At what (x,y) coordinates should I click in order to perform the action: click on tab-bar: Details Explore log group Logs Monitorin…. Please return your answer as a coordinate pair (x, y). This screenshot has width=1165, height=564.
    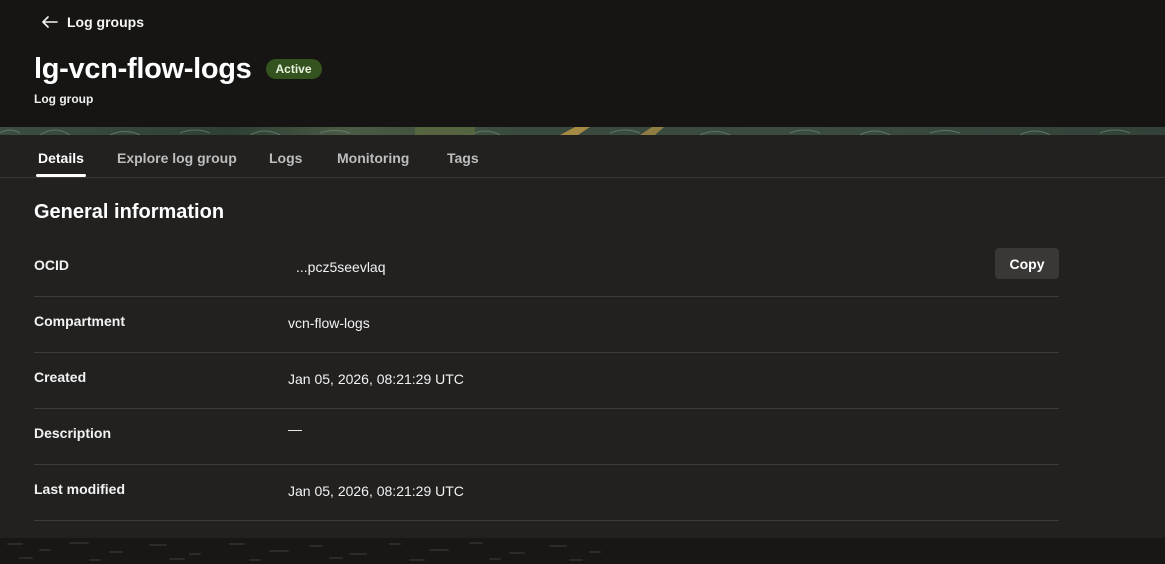
    Looking at the image, I should click on (582, 156).